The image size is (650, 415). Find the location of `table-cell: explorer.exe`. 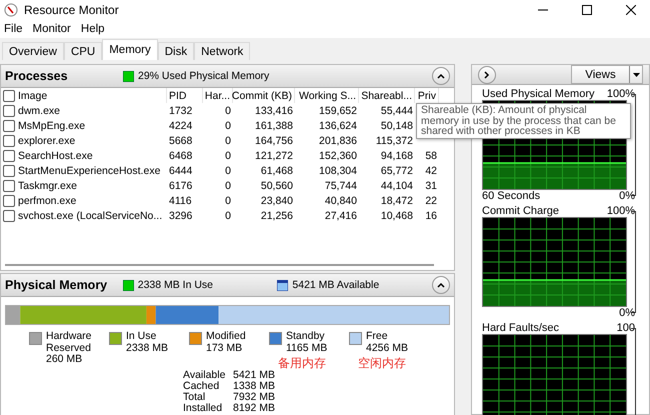

table-cell: explorer.exe is located at coordinates (47, 140).